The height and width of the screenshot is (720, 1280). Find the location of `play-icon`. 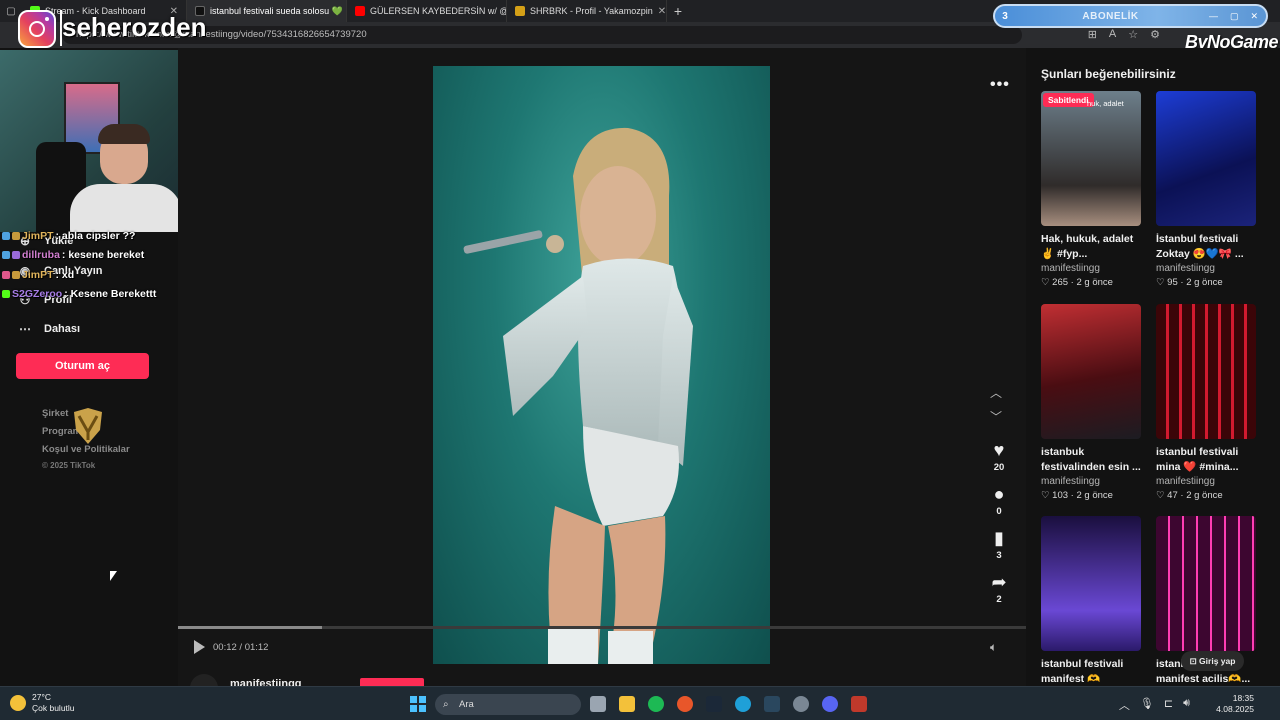

play-icon is located at coordinates (199, 647).